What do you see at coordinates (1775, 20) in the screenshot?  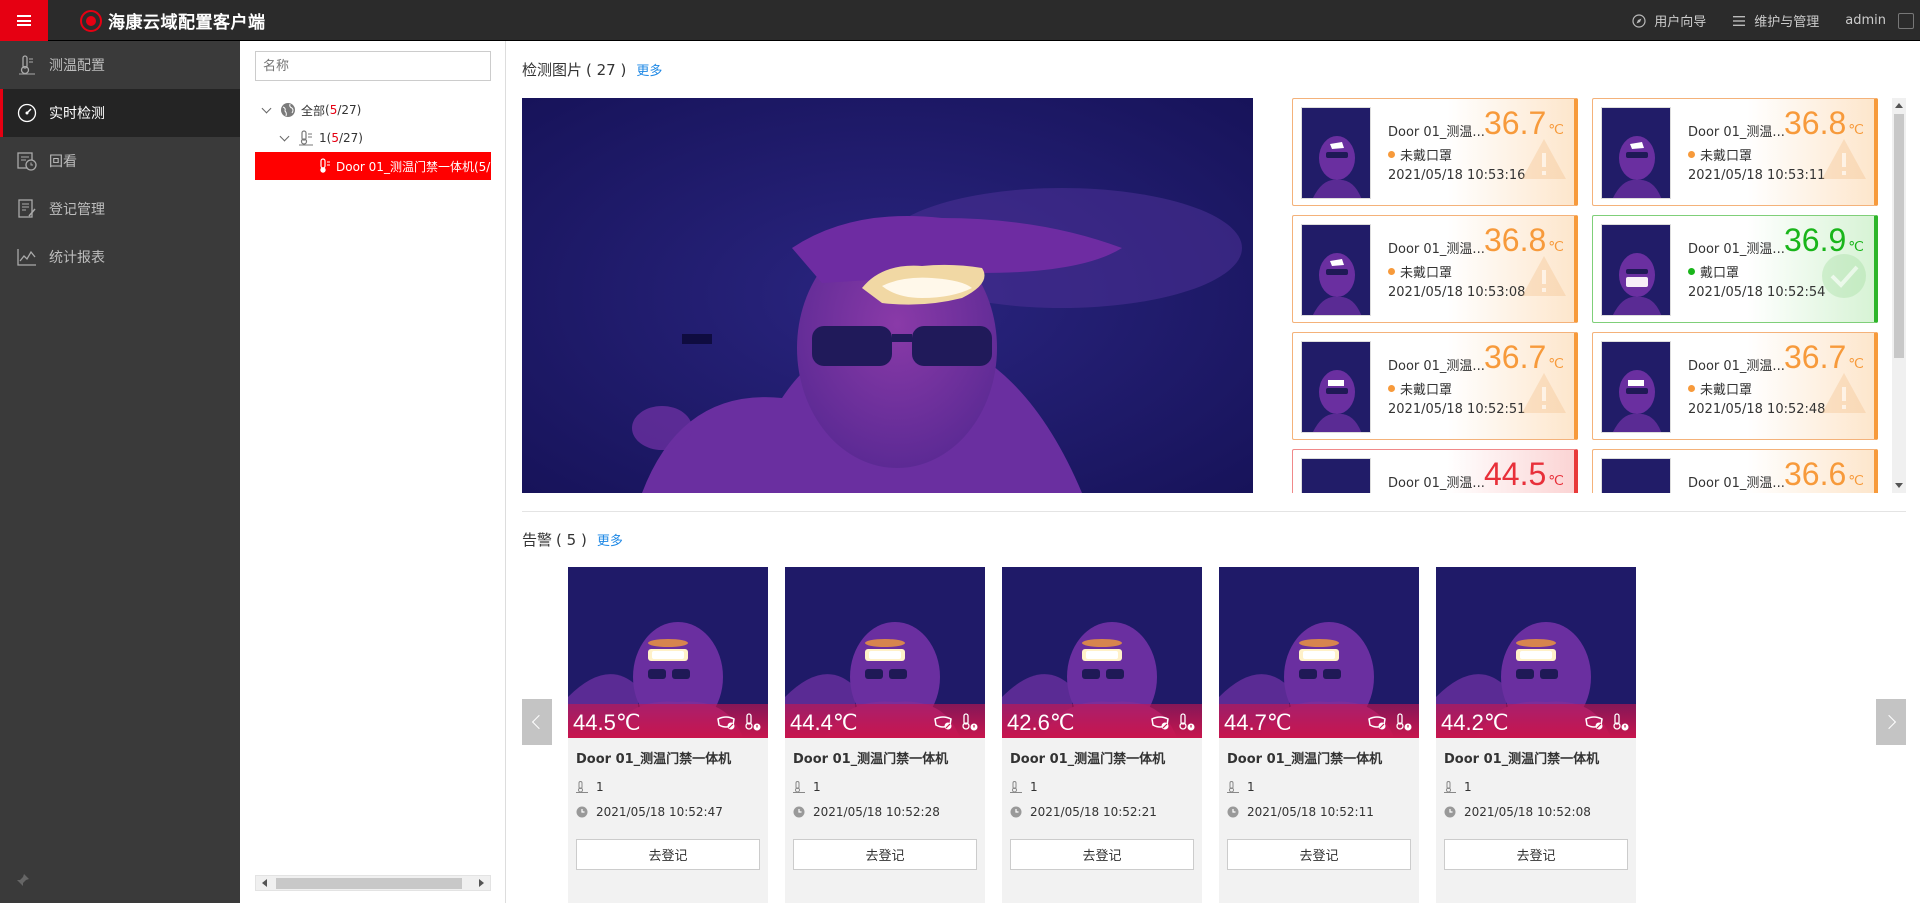 I see `maintenance-link: 维护与管理` at bounding box center [1775, 20].